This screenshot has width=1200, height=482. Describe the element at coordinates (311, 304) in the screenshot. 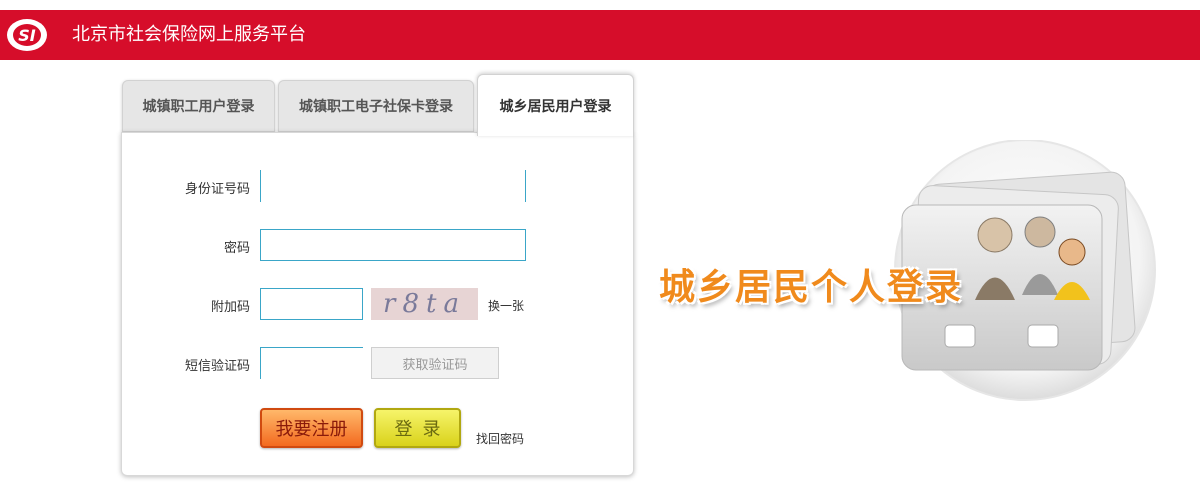

I see `captcha-input` at that location.